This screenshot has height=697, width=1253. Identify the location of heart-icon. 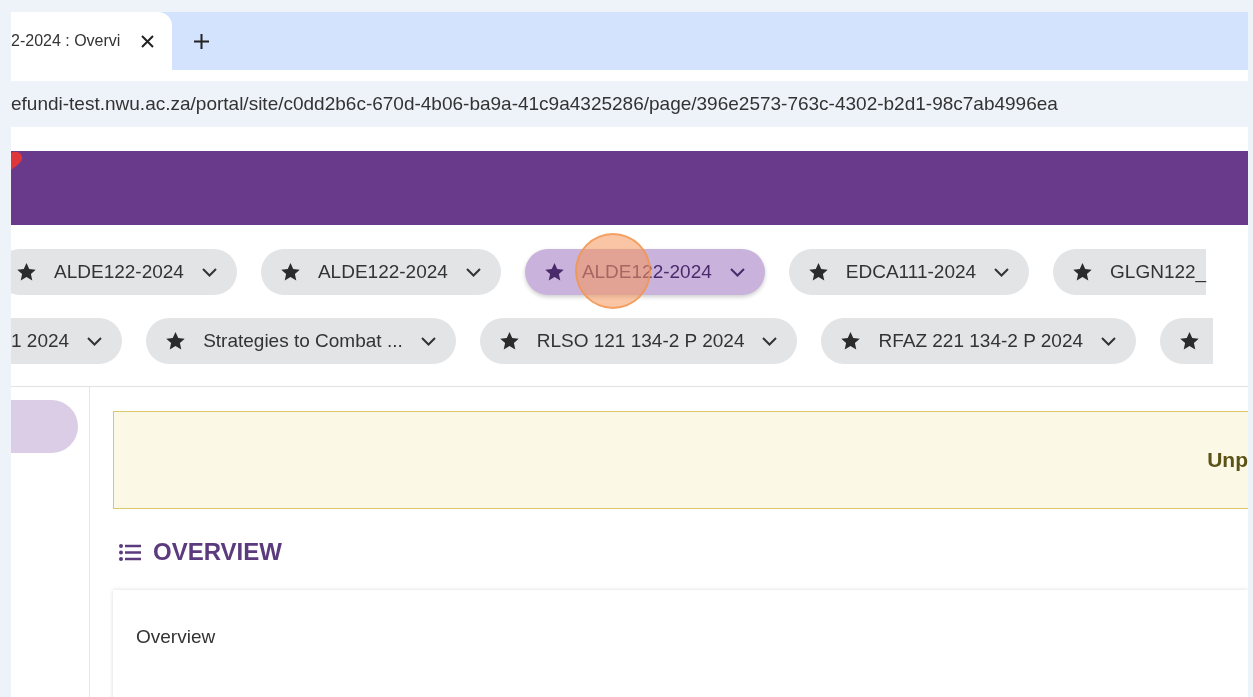
(17, 161).